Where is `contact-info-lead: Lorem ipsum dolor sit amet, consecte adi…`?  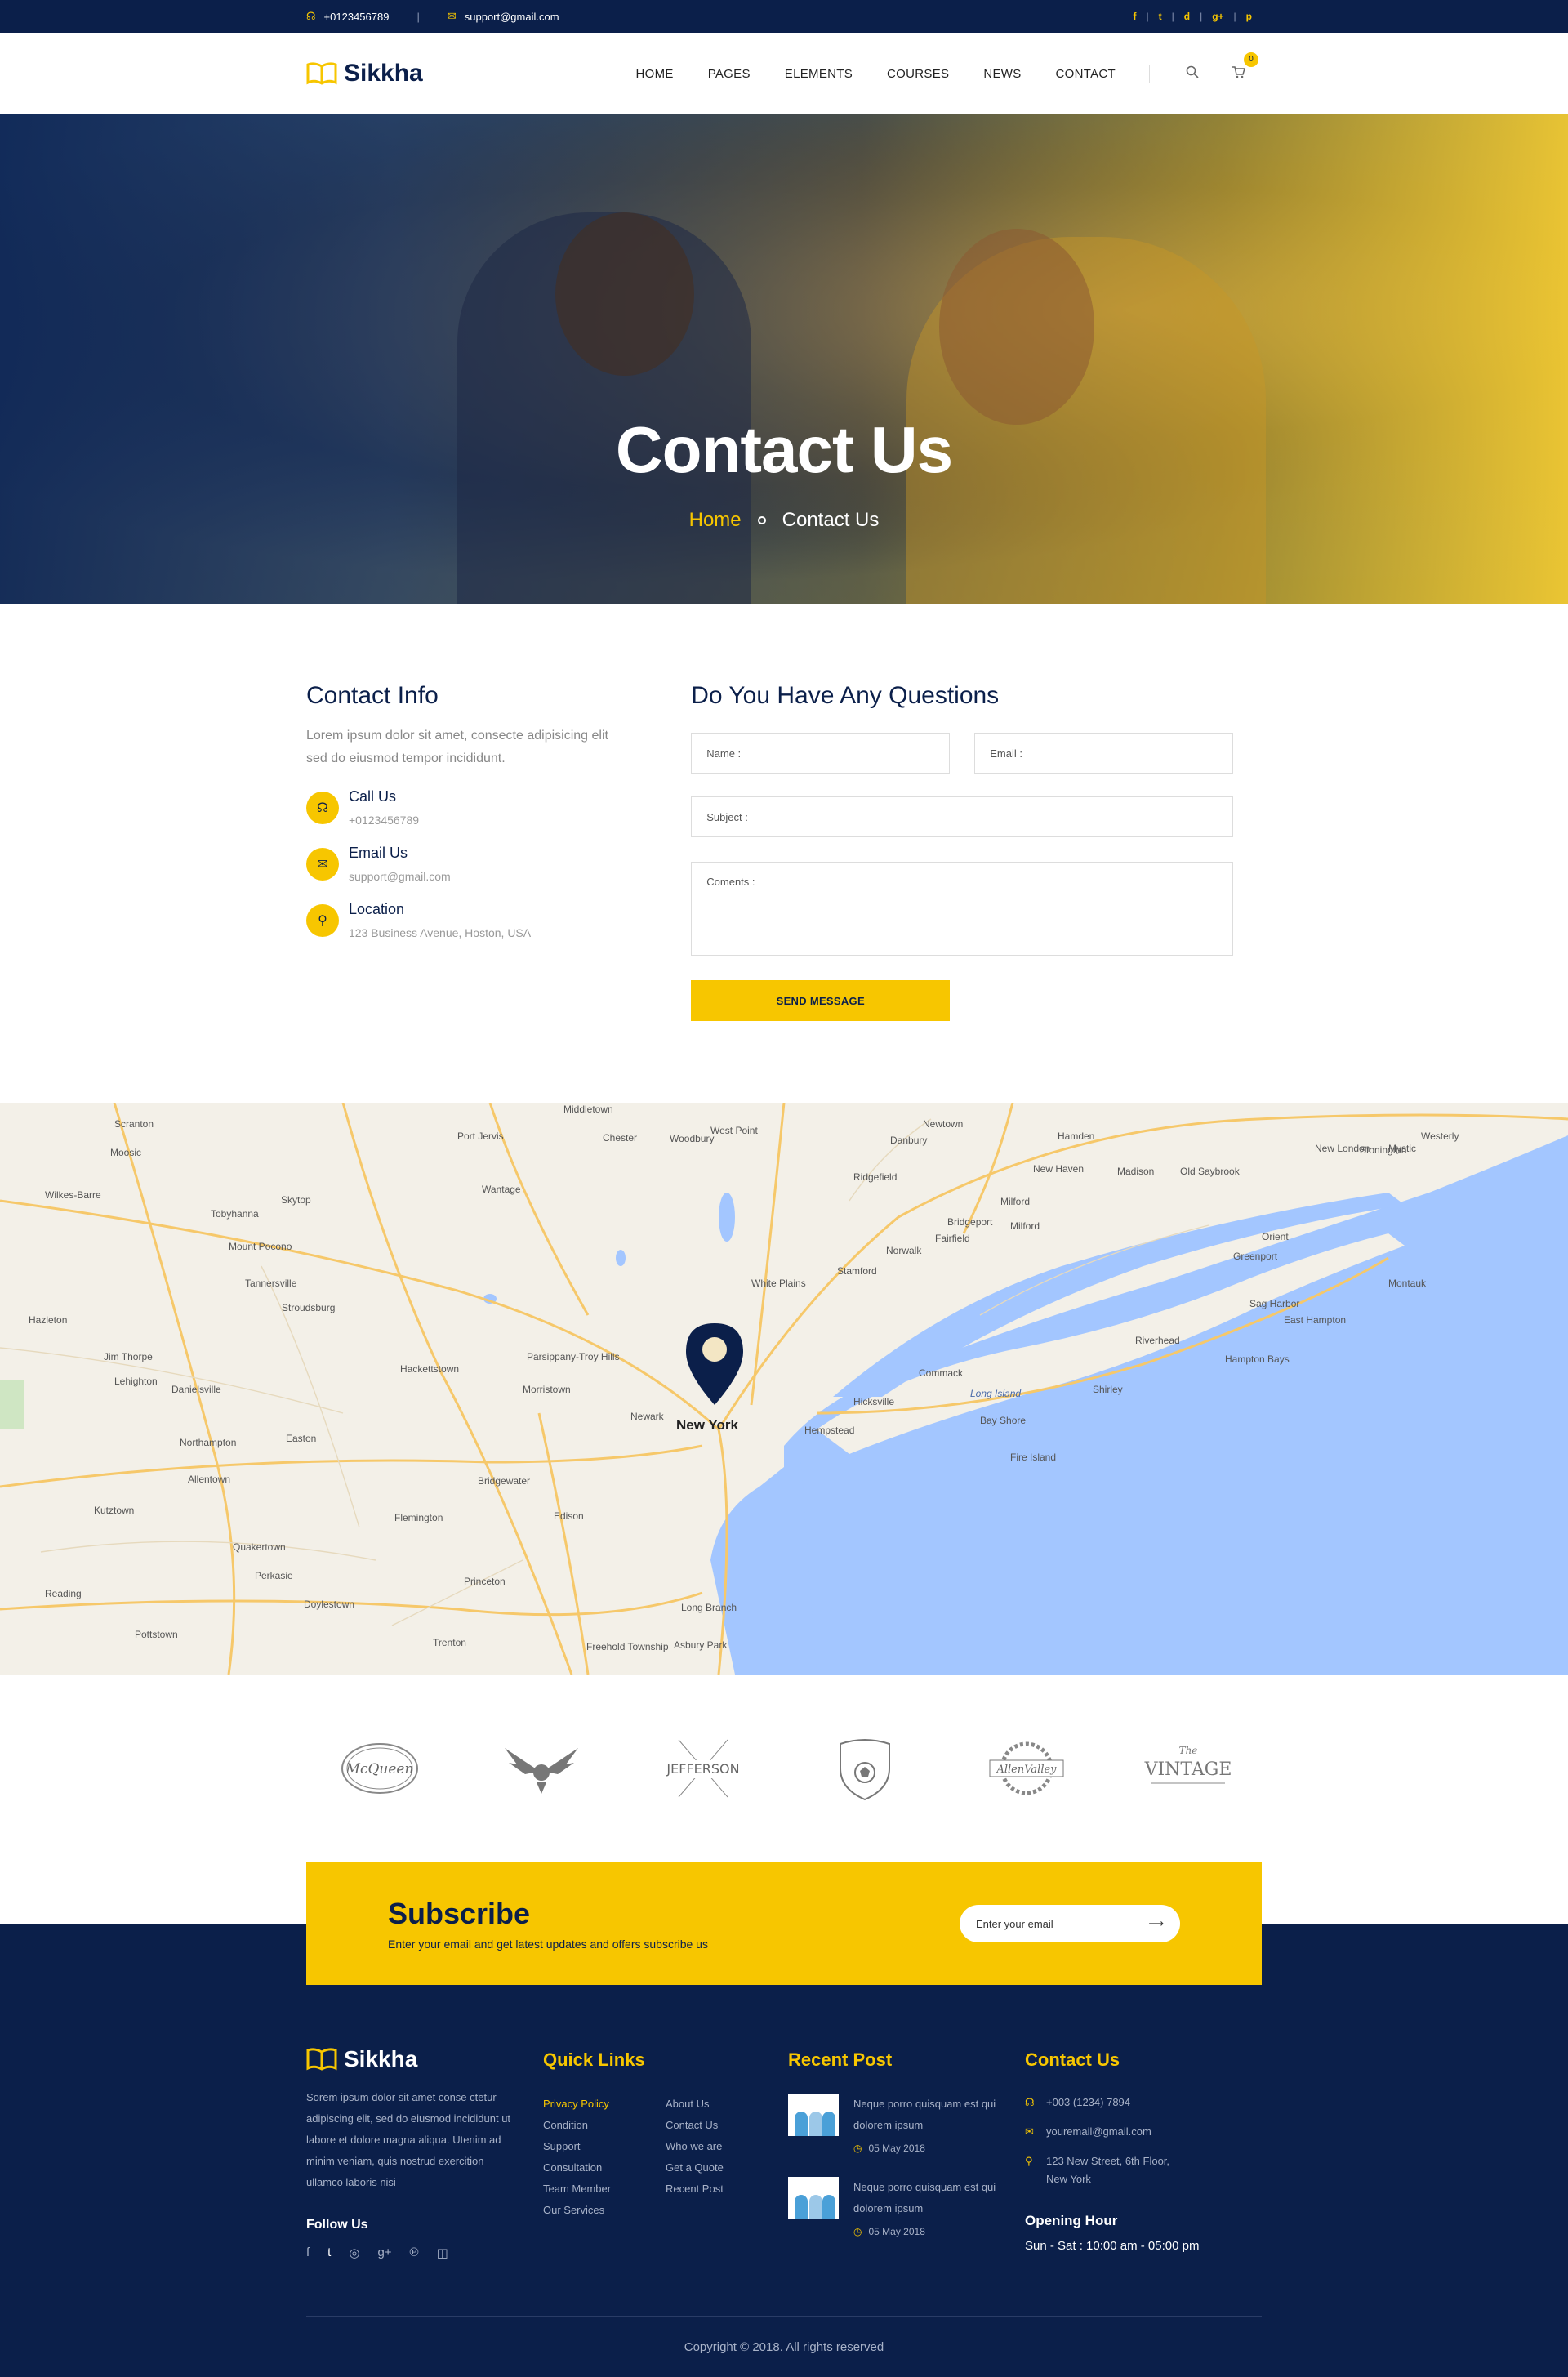 contact-info-lead: Lorem ipsum dolor sit amet, consecte adi… is located at coordinates (457, 747).